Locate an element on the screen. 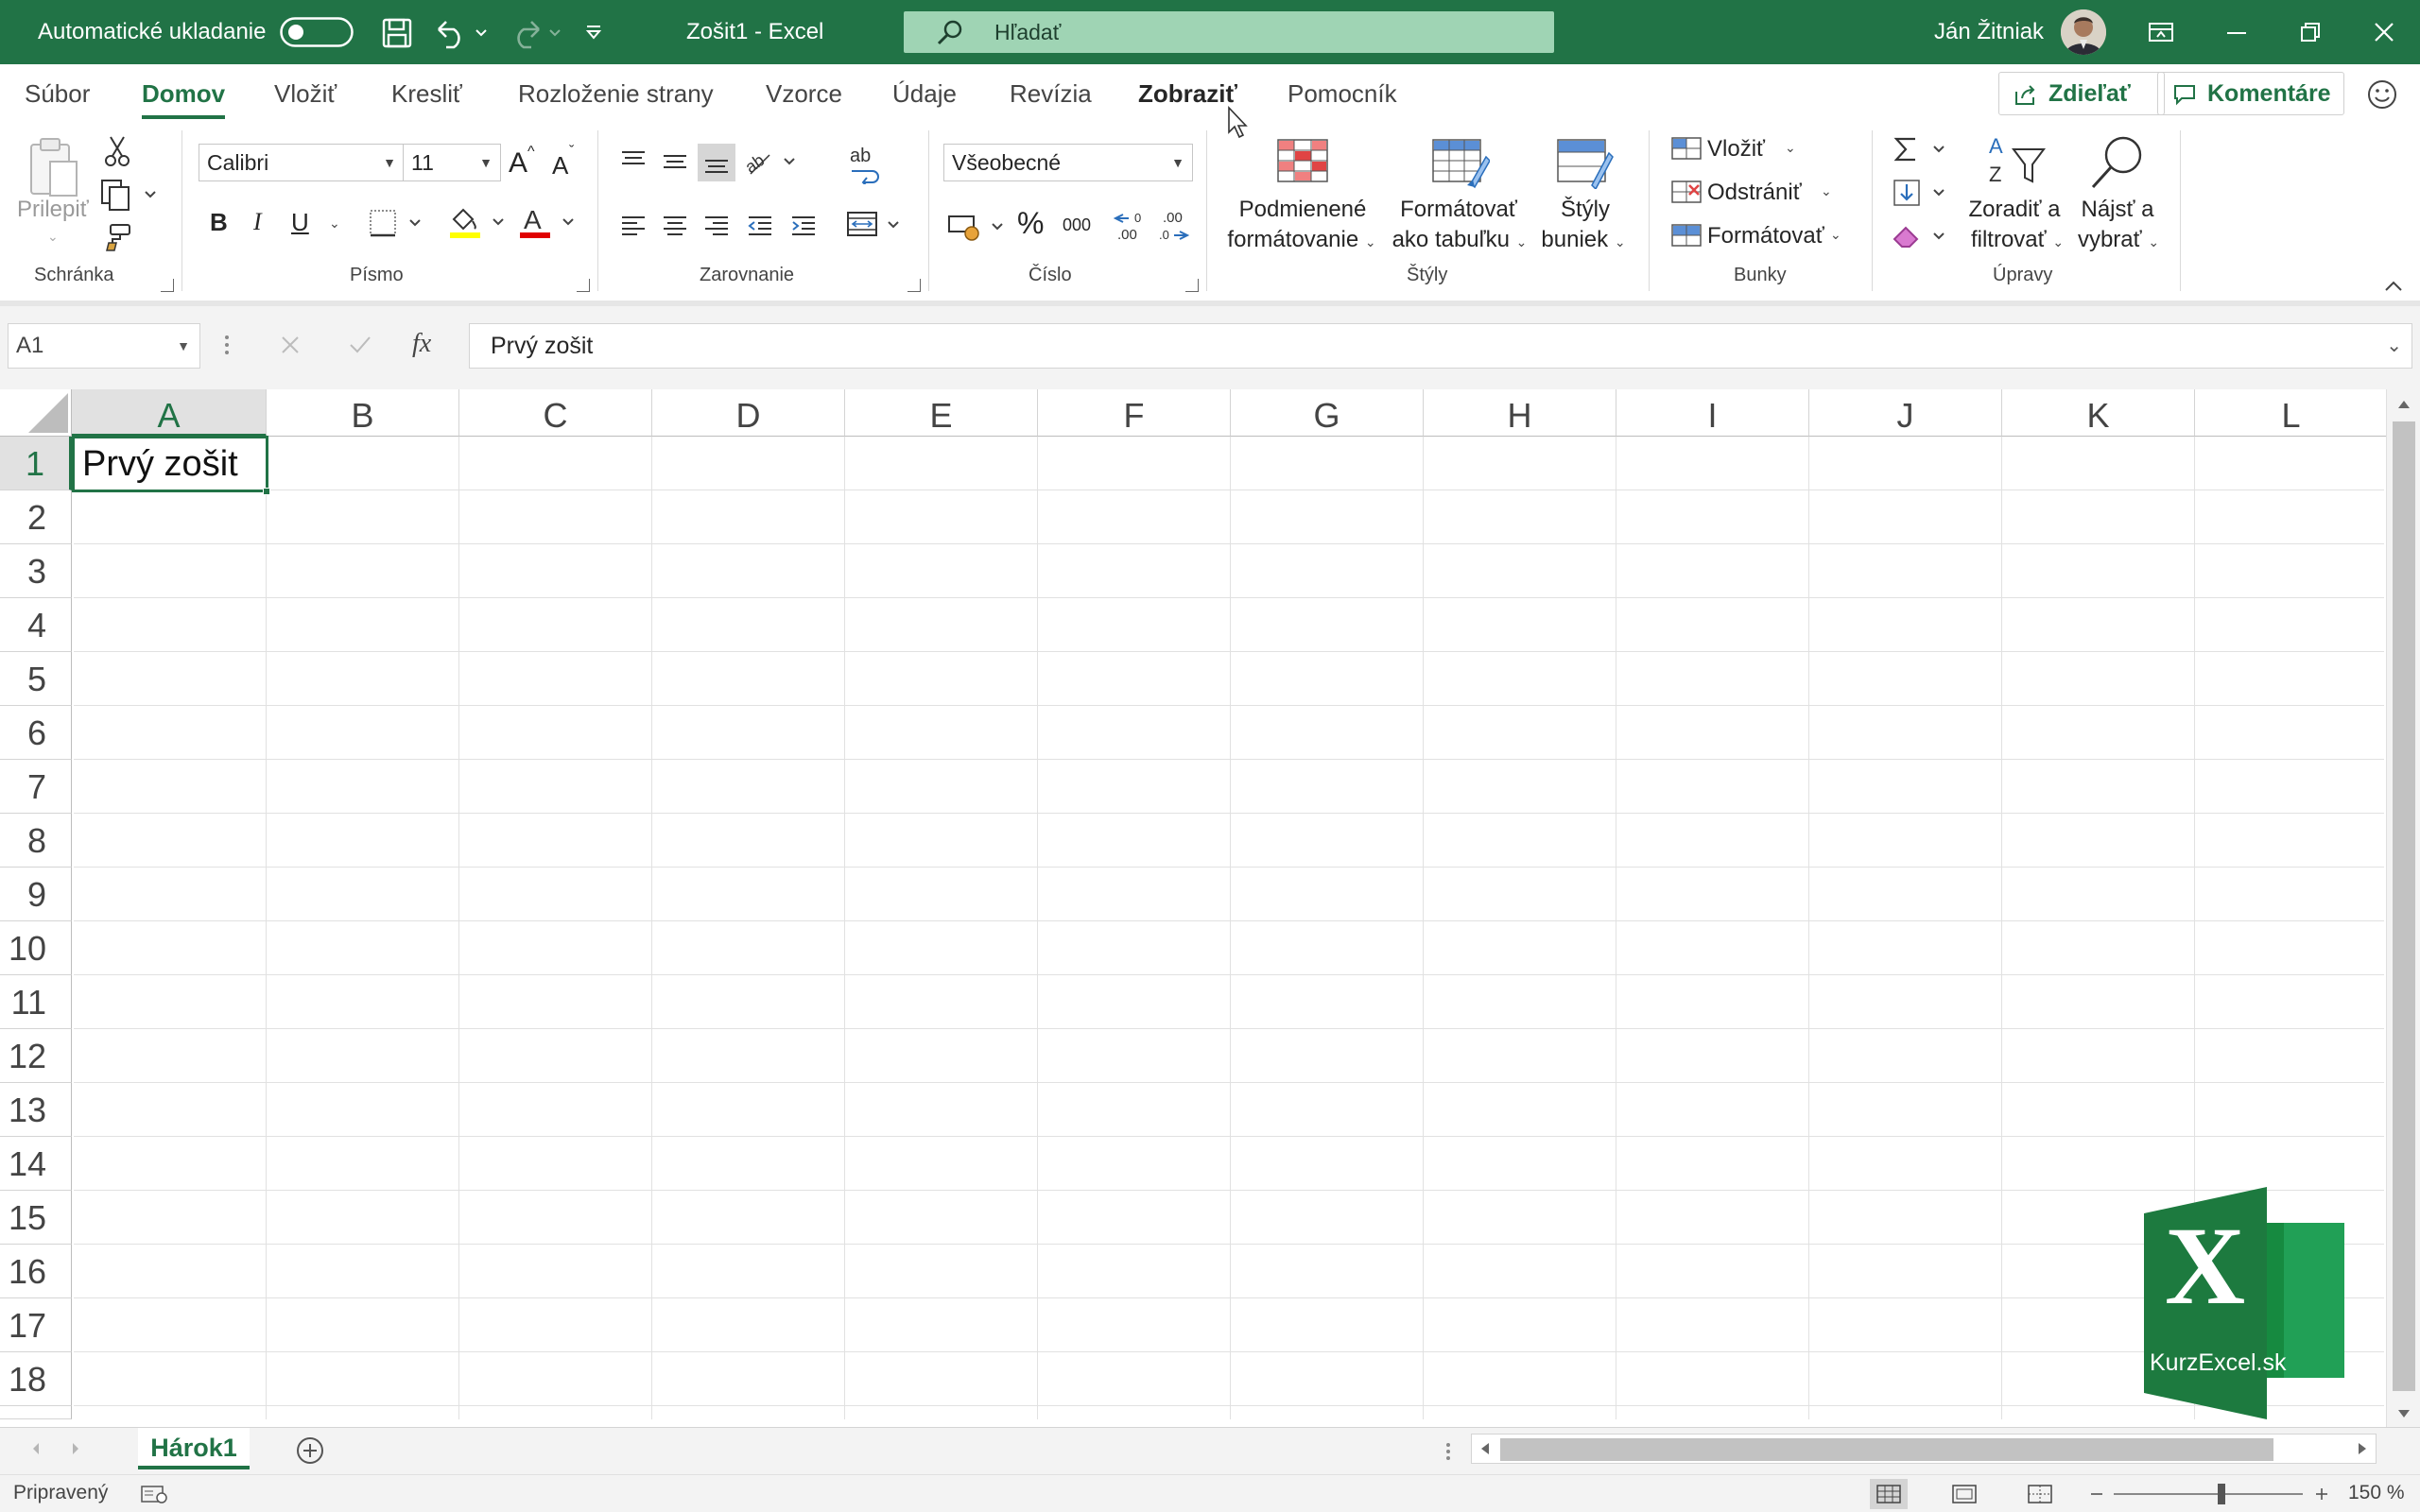 This screenshot has height=1512, width=2420. align-center-icon is located at coordinates (675, 226).